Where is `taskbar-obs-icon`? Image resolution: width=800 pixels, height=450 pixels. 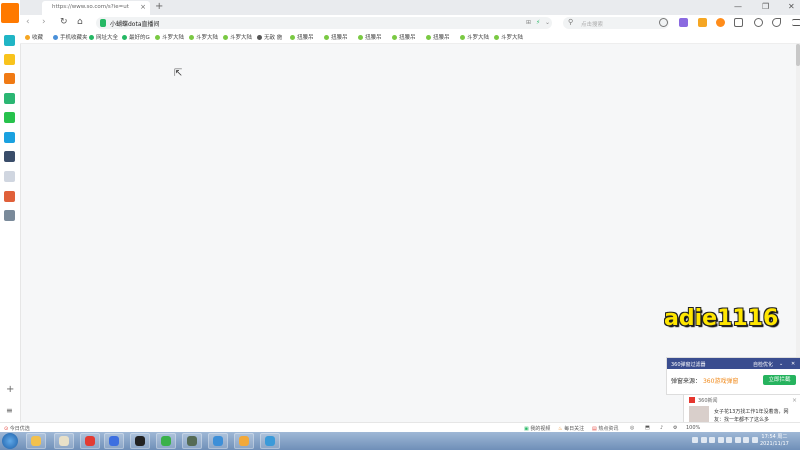 taskbar-obs-icon is located at coordinates (140, 441).